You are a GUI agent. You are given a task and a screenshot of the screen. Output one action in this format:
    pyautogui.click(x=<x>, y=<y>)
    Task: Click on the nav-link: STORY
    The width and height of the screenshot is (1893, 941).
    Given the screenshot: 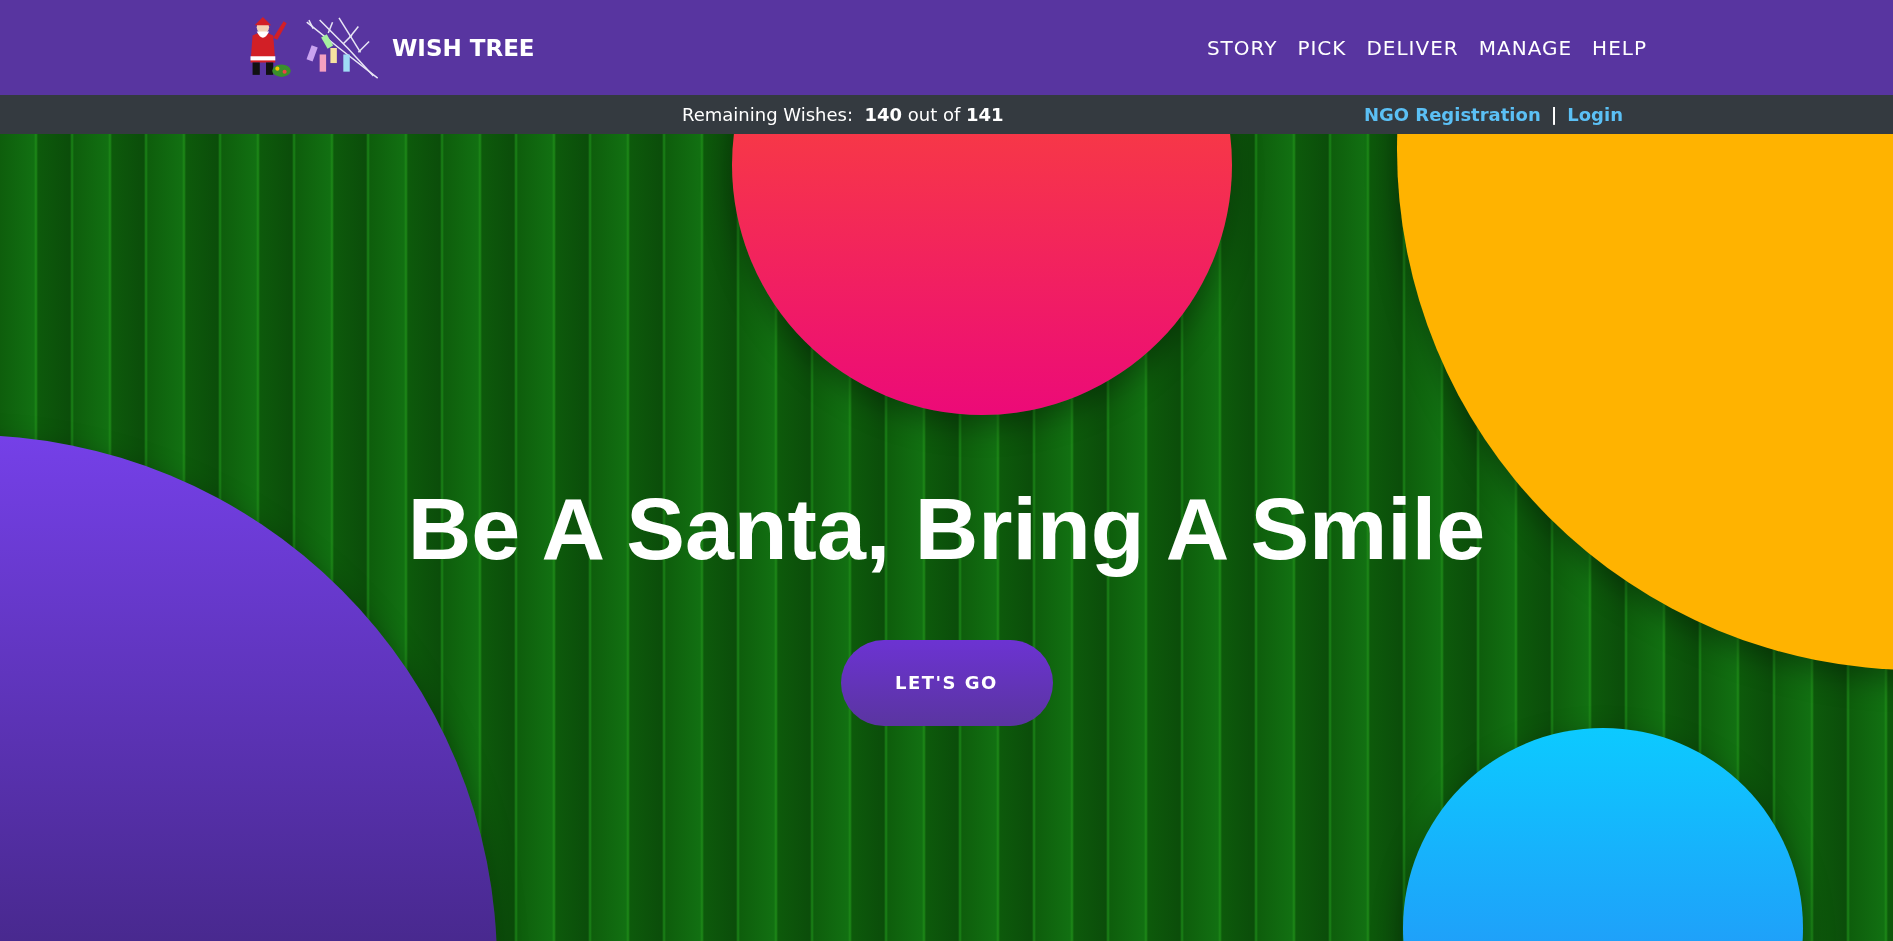 What is the action you would take?
    pyautogui.click(x=1242, y=47)
    